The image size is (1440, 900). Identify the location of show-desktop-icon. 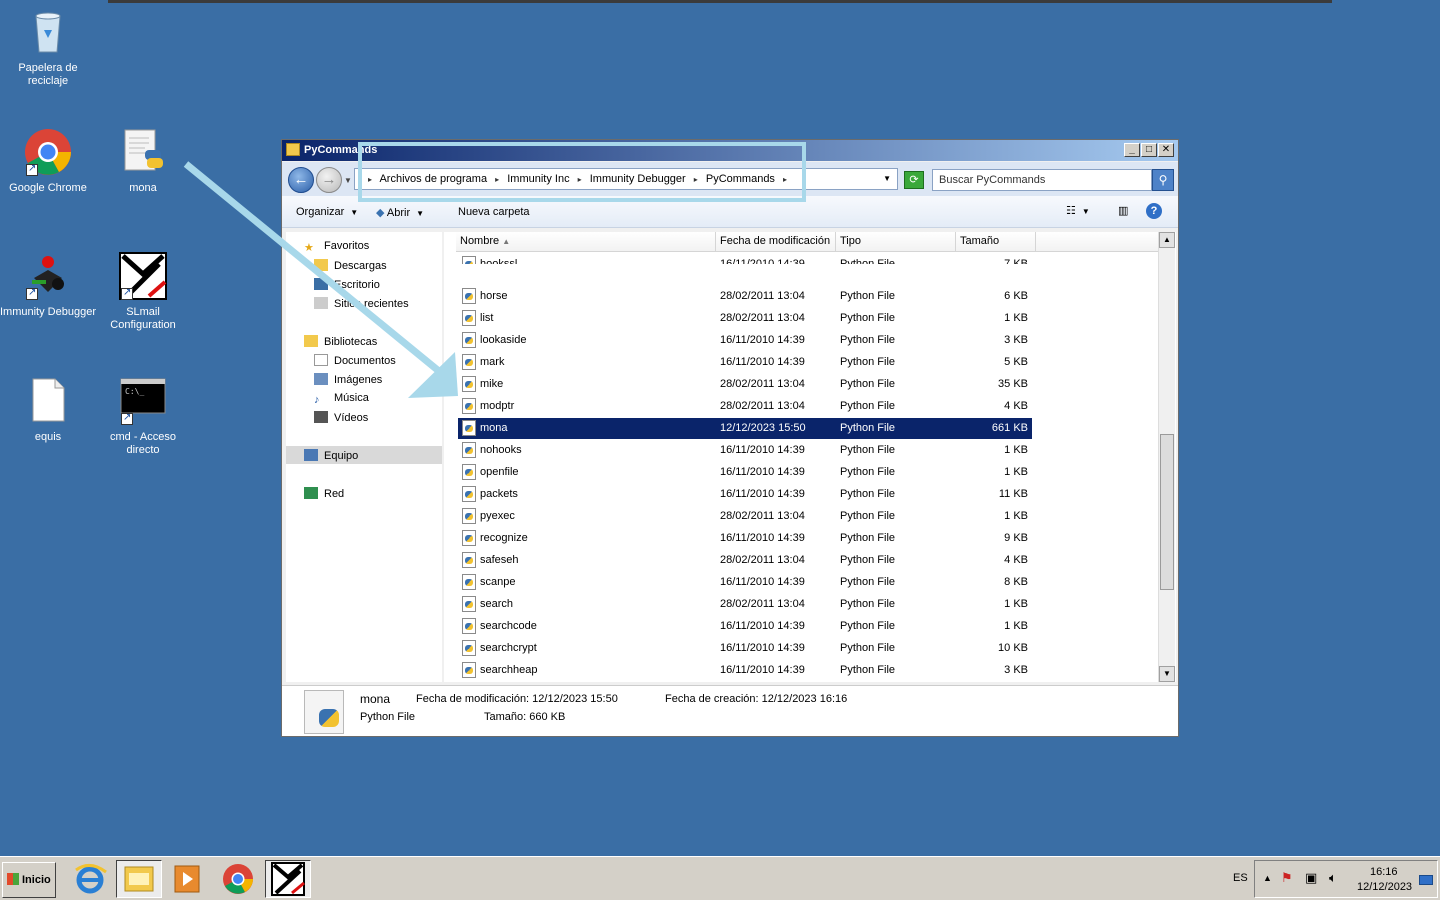
(1426, 880).